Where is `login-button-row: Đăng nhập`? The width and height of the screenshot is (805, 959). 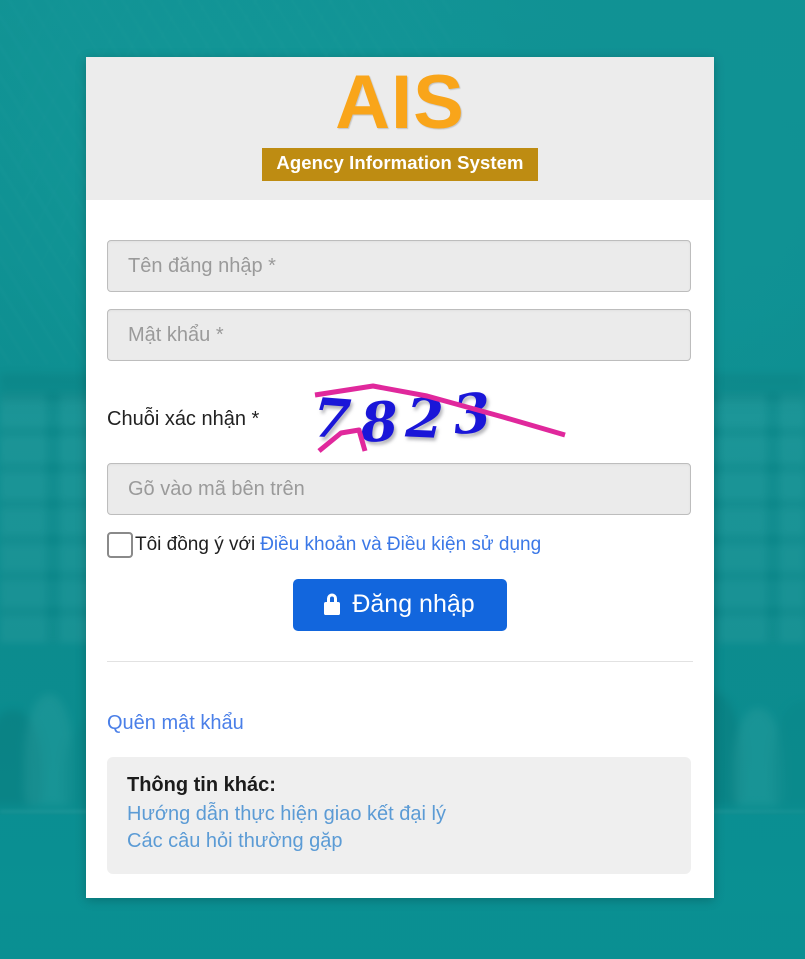
login-button-row: Đăng nhập is located at coordinates (400, 605).